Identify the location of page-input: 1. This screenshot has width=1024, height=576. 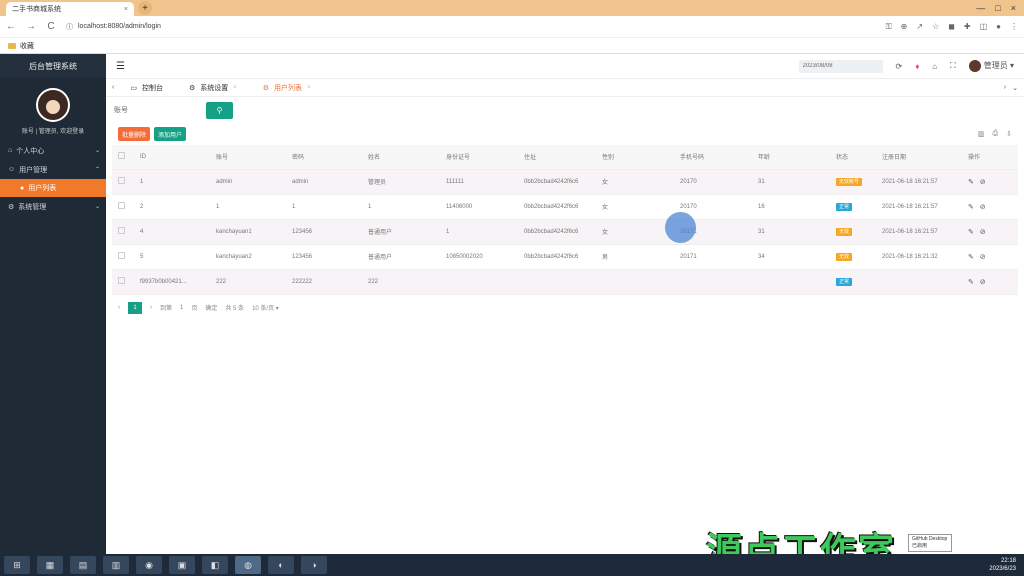
(181, 308).